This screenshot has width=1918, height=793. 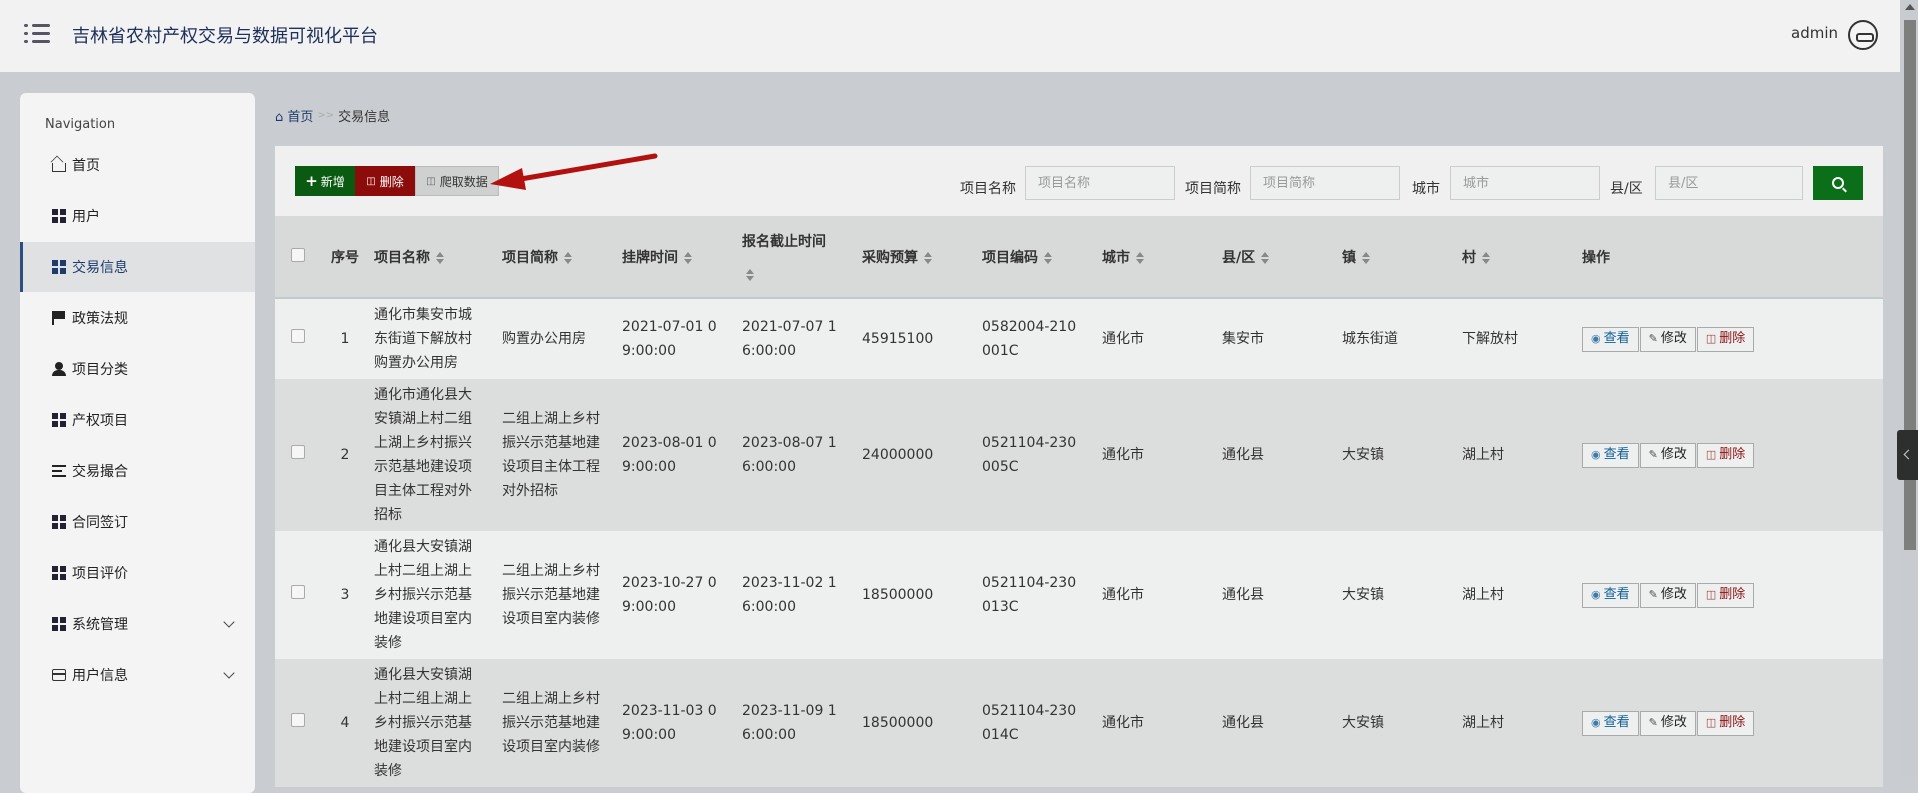 I want to click on column-header: 挂牌时间, so click(x=678, y=257).